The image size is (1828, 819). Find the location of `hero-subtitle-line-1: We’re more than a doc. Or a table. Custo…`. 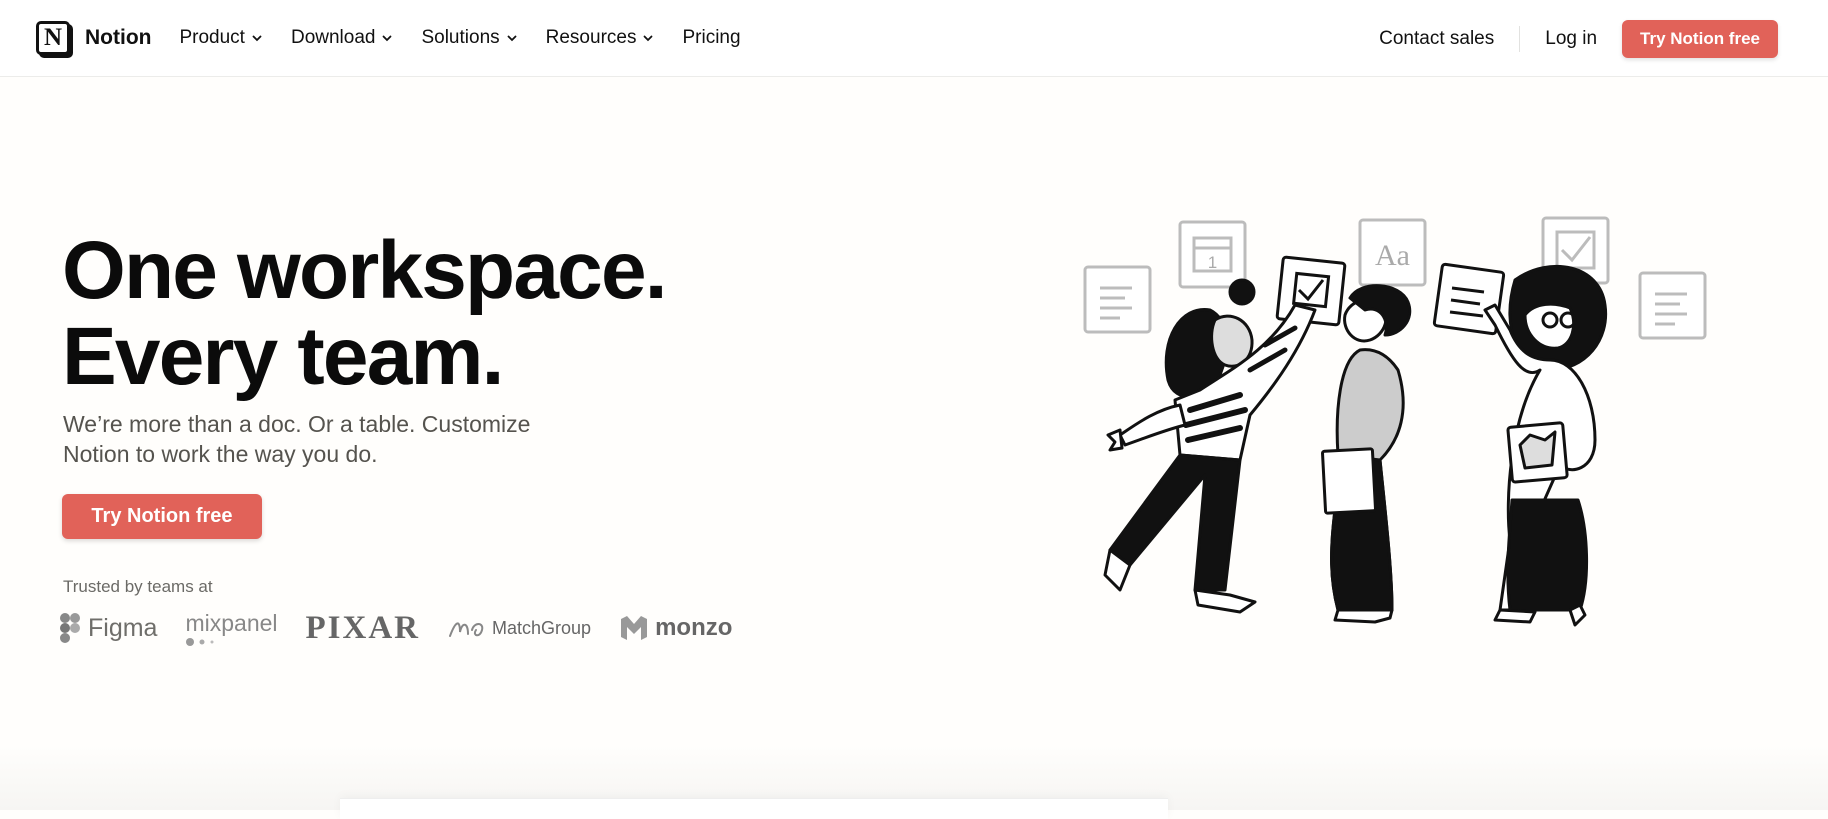

hero-subtitle-line-1: We’re more than a doc. Or a table. Custo… is located at coordinates (297, 424).